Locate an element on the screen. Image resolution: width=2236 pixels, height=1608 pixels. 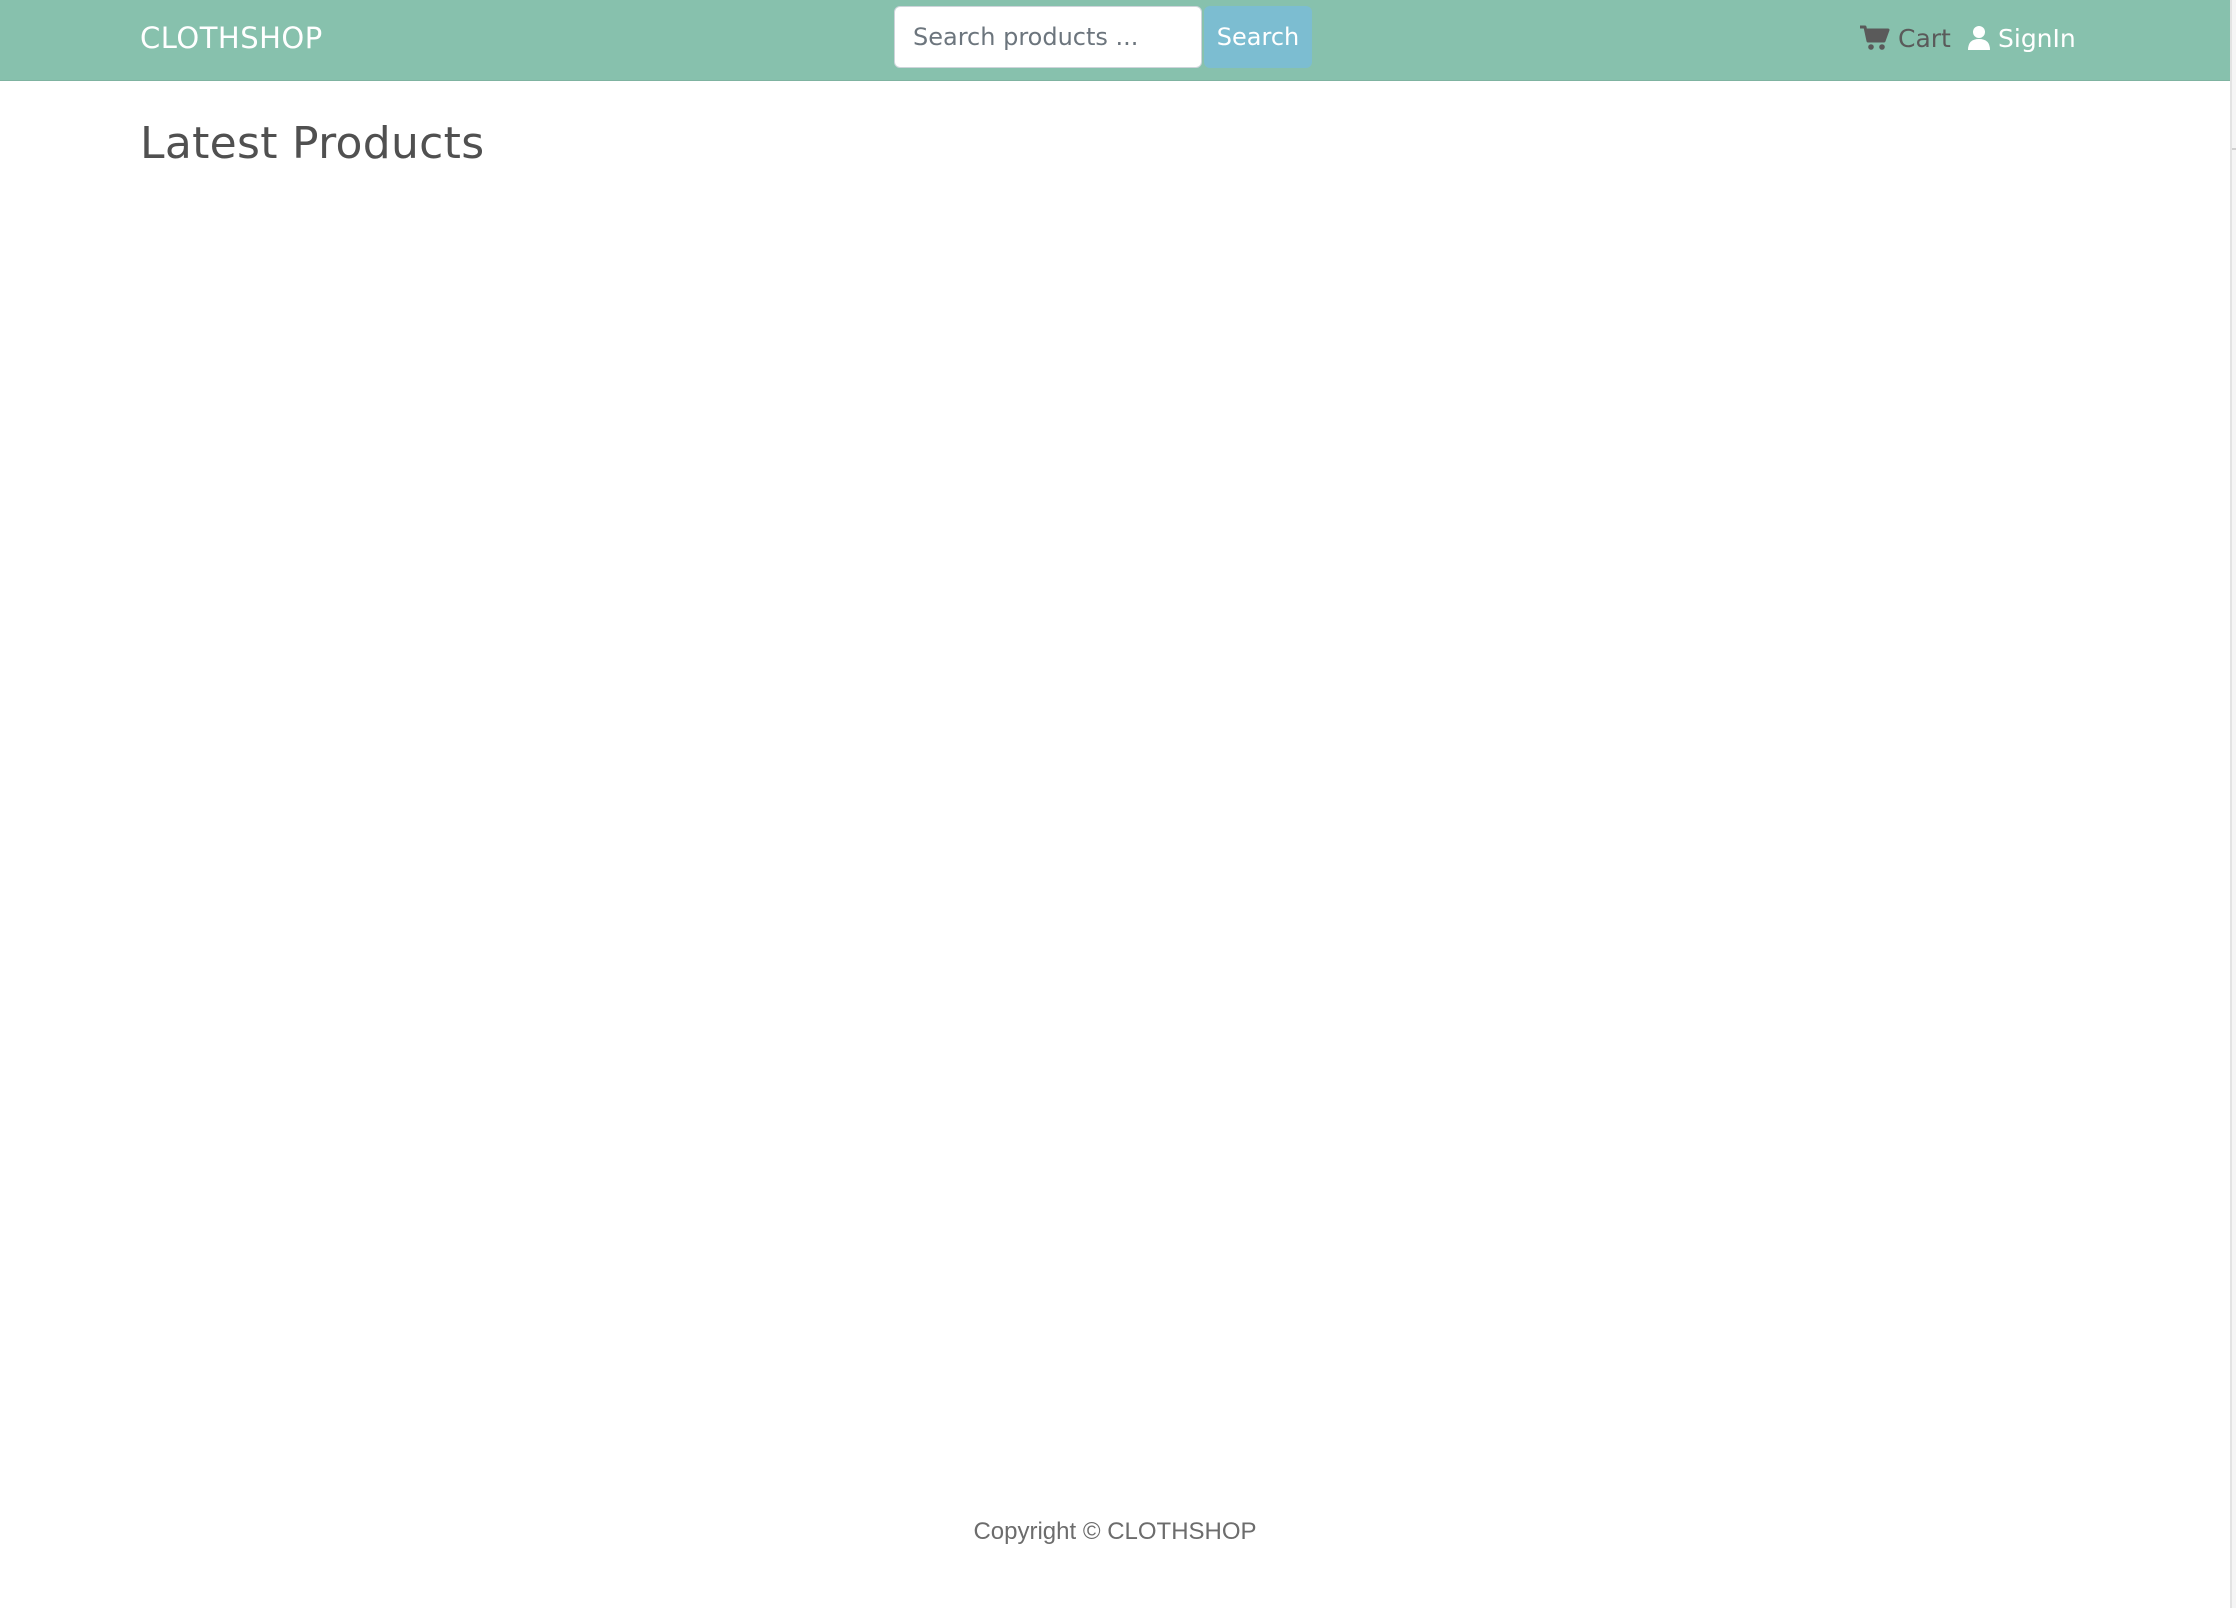
cart-label: Cart is located at coordinates (1924, 38).